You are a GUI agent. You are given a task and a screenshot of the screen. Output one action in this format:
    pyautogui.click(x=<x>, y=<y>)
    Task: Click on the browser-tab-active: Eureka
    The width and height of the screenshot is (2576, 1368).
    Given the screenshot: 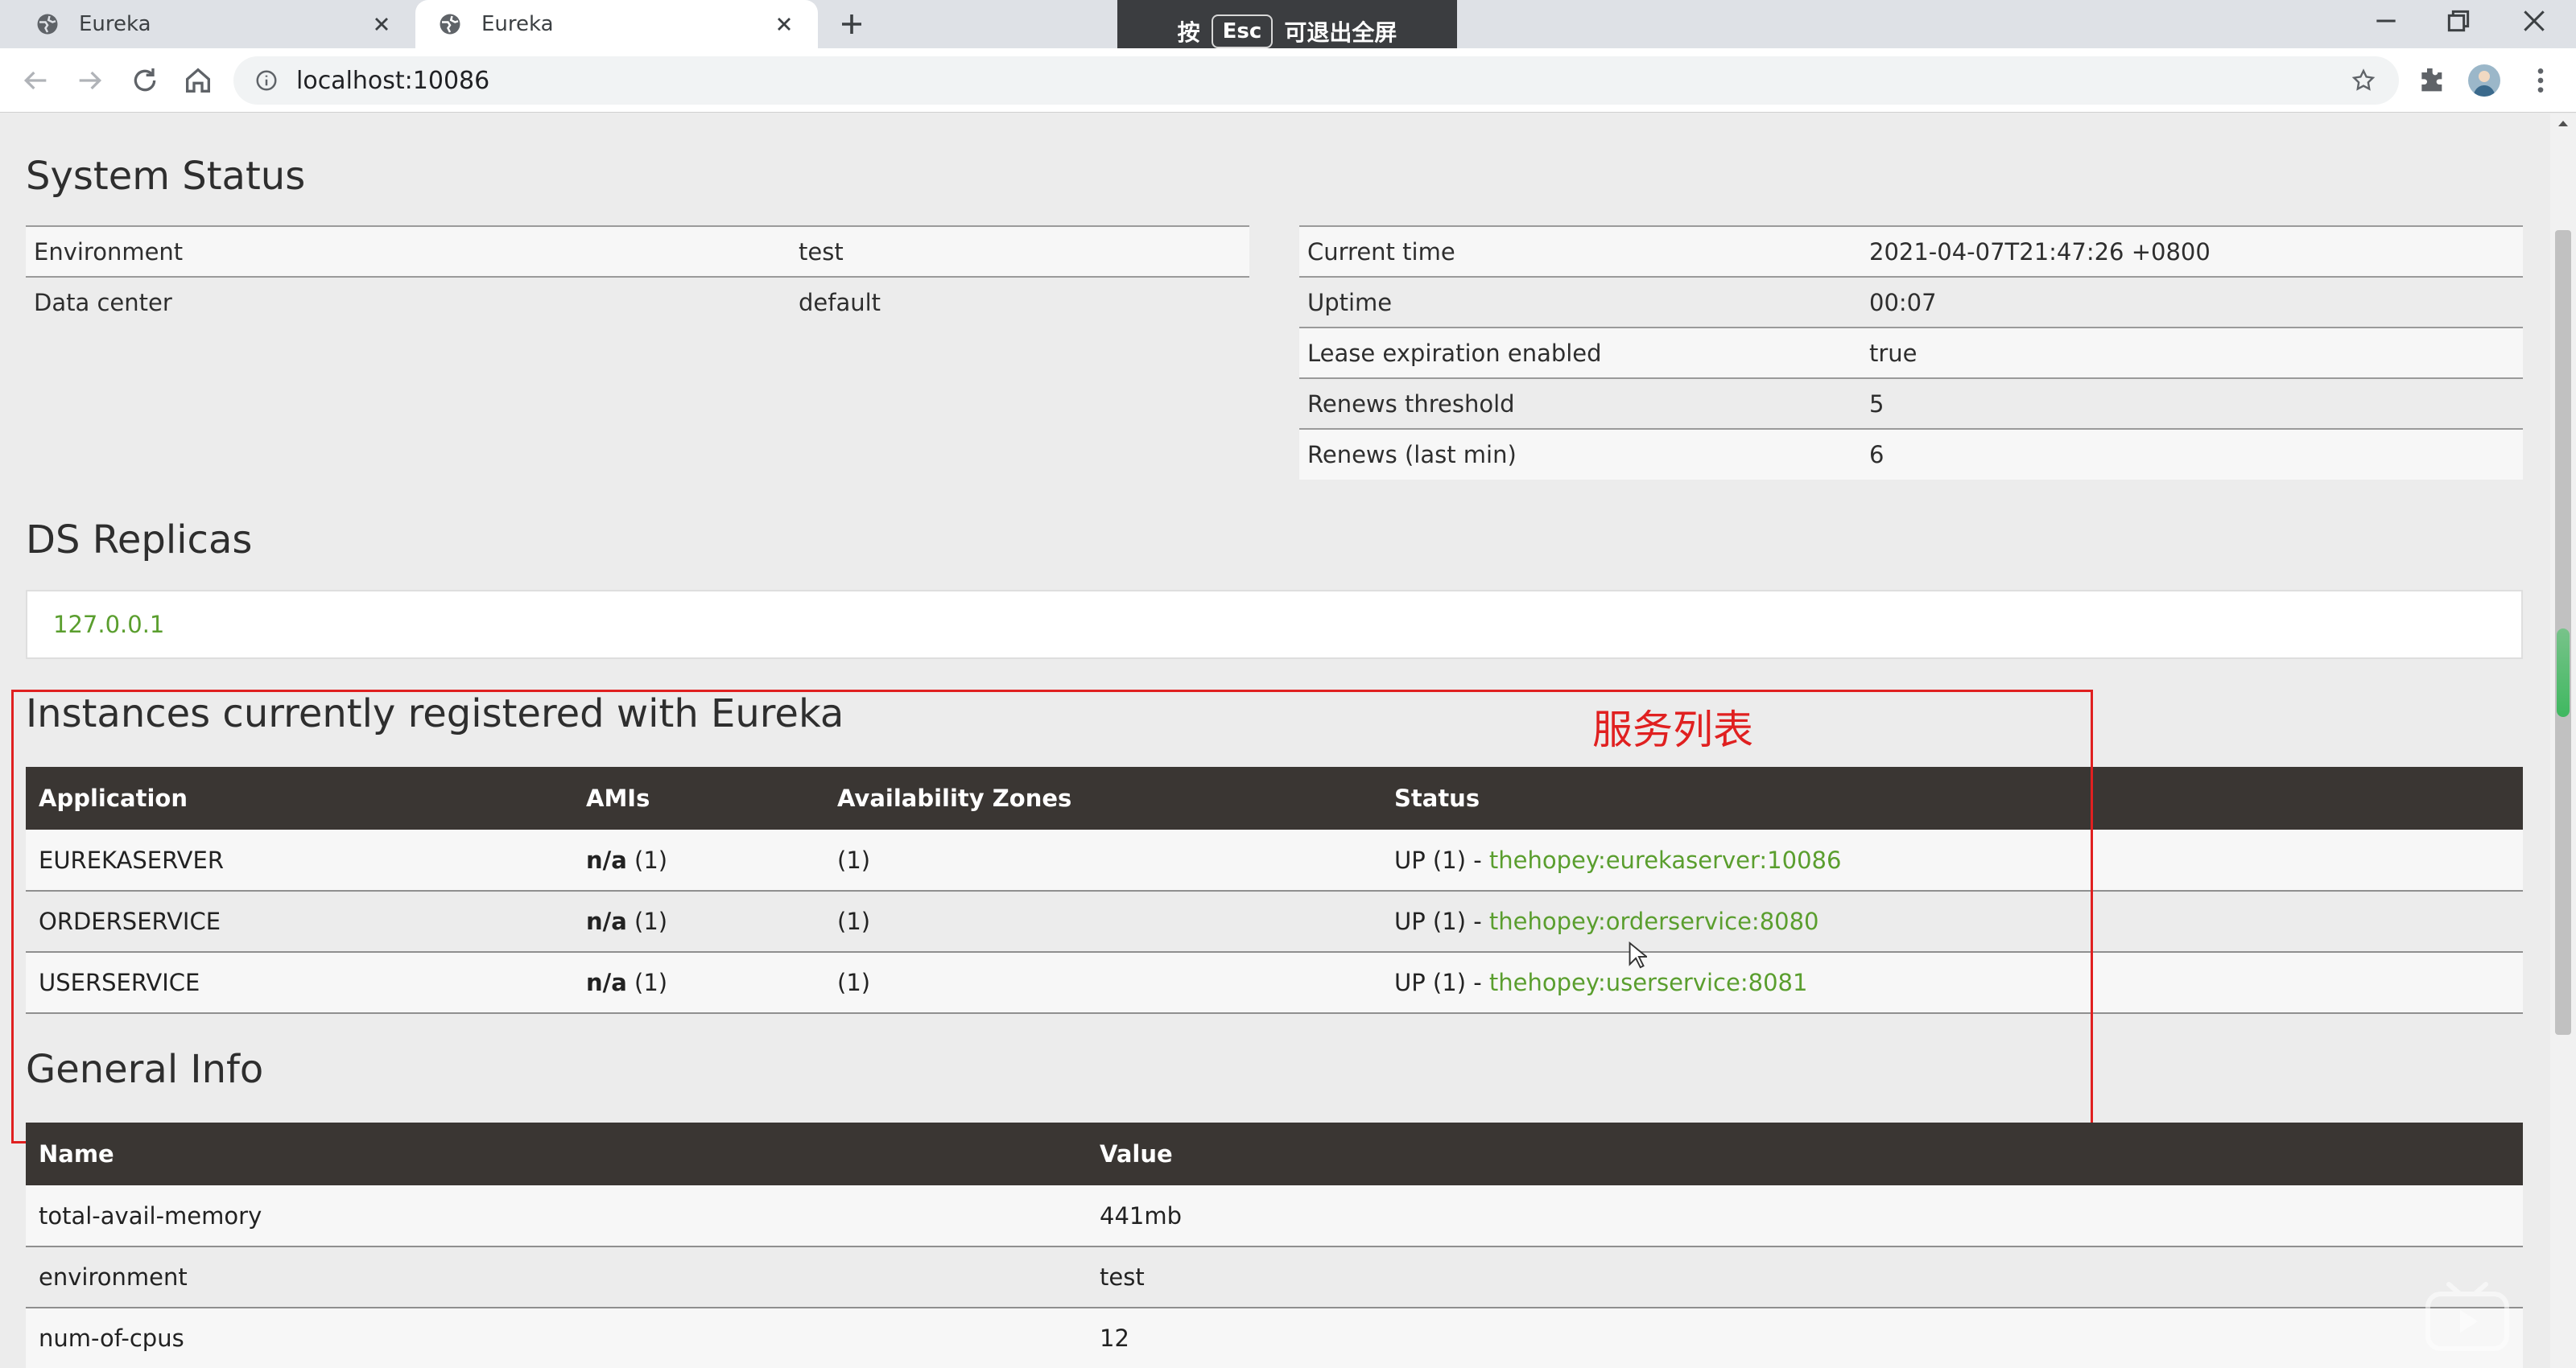 What is the action you would take?
    pyautogui.click(x=616, y=24)
    